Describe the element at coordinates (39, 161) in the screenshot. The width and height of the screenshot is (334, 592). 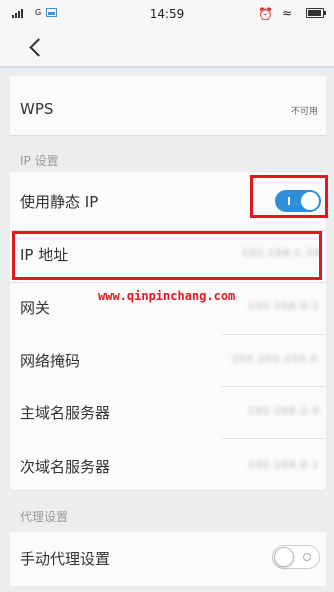
I see `ip-section-header: IP 设置` at that location.